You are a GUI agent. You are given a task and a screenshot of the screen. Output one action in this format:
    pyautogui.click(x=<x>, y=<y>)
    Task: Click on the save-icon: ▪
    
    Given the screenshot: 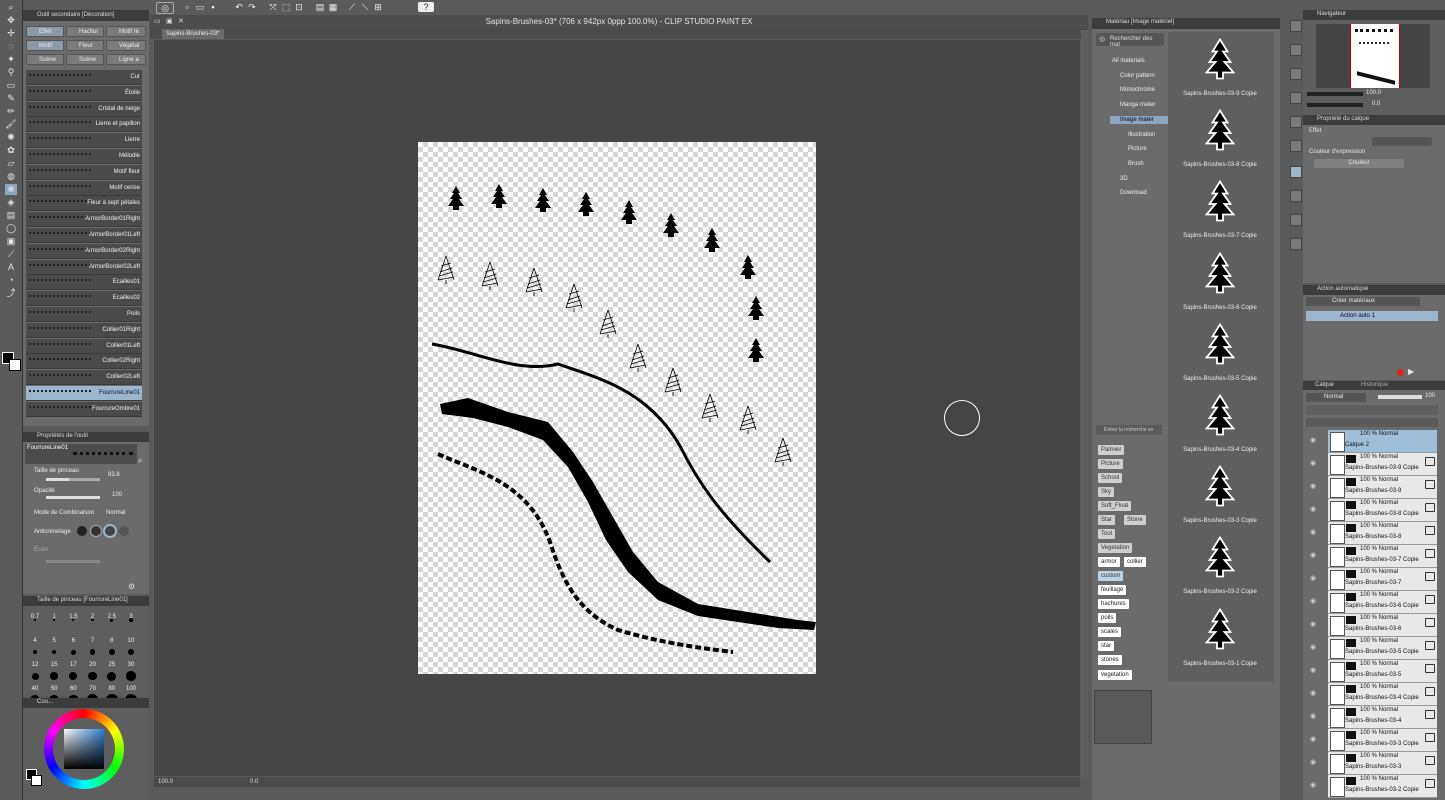 What is the action you would take?
    pyautogui.click(x=213, y=7)
    